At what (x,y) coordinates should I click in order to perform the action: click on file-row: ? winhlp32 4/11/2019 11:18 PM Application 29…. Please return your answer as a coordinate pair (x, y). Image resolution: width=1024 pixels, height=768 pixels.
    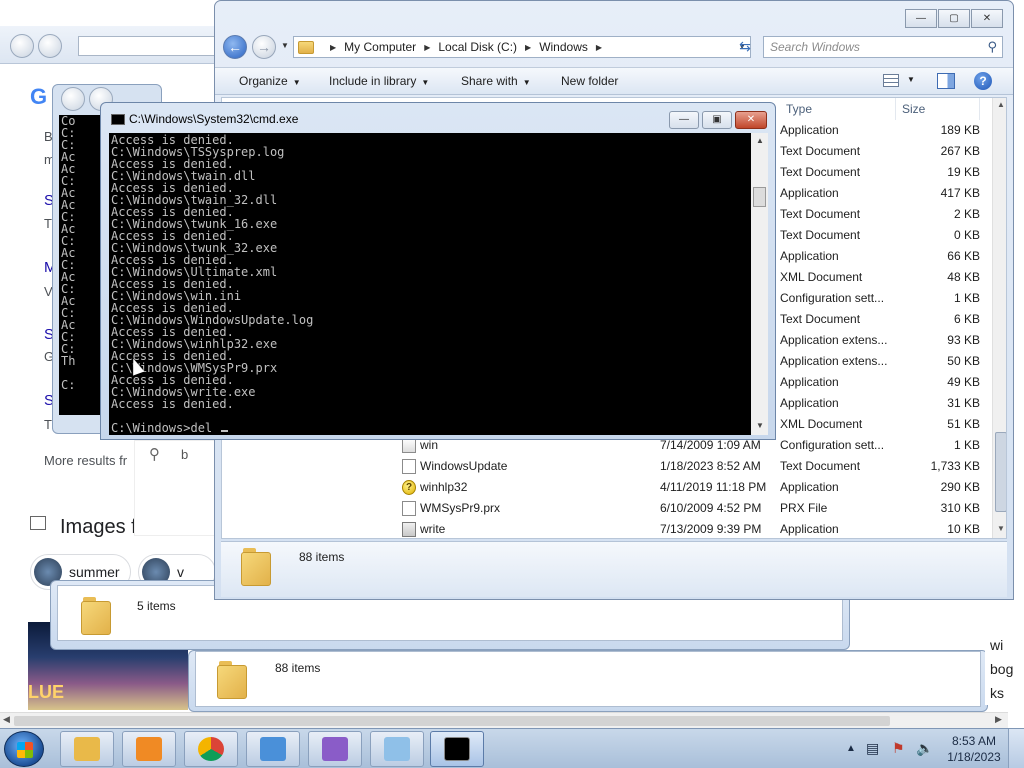
    Looking at the image, I should click on (607, 487).